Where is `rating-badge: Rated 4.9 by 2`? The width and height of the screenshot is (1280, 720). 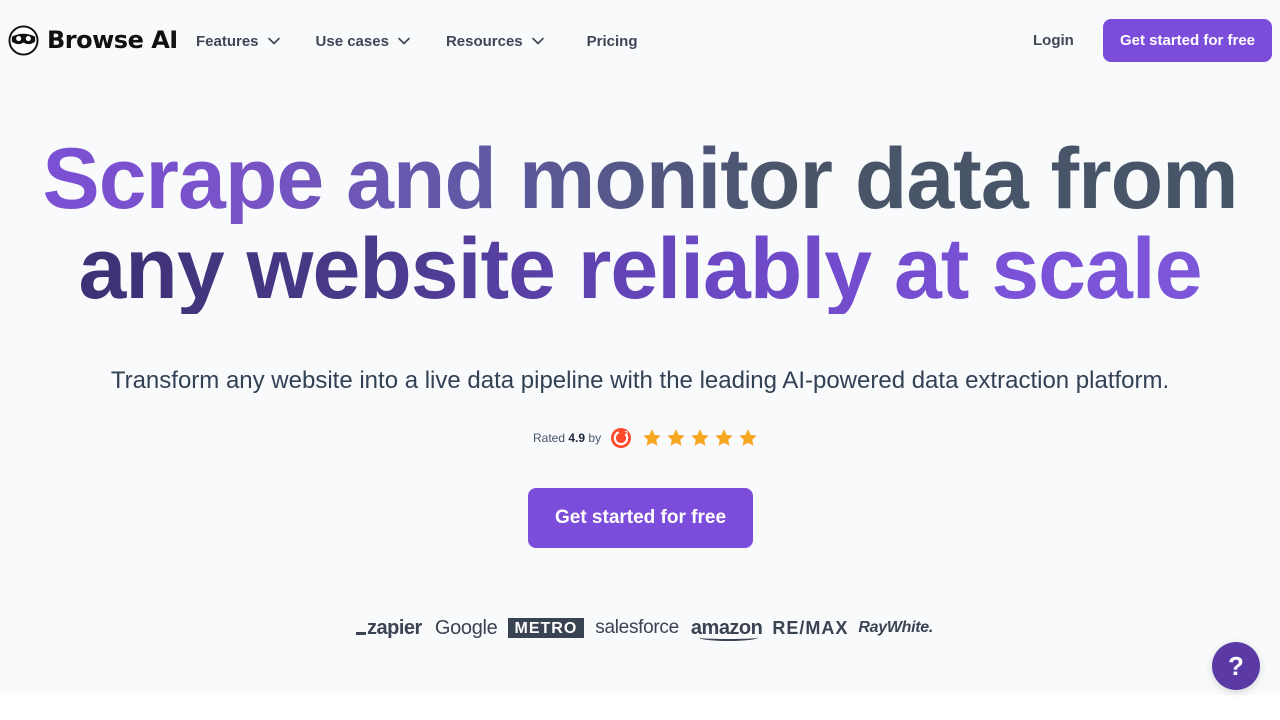
rating-badge: Rated 4.9 by 2 is located at coordinates (646, 438).